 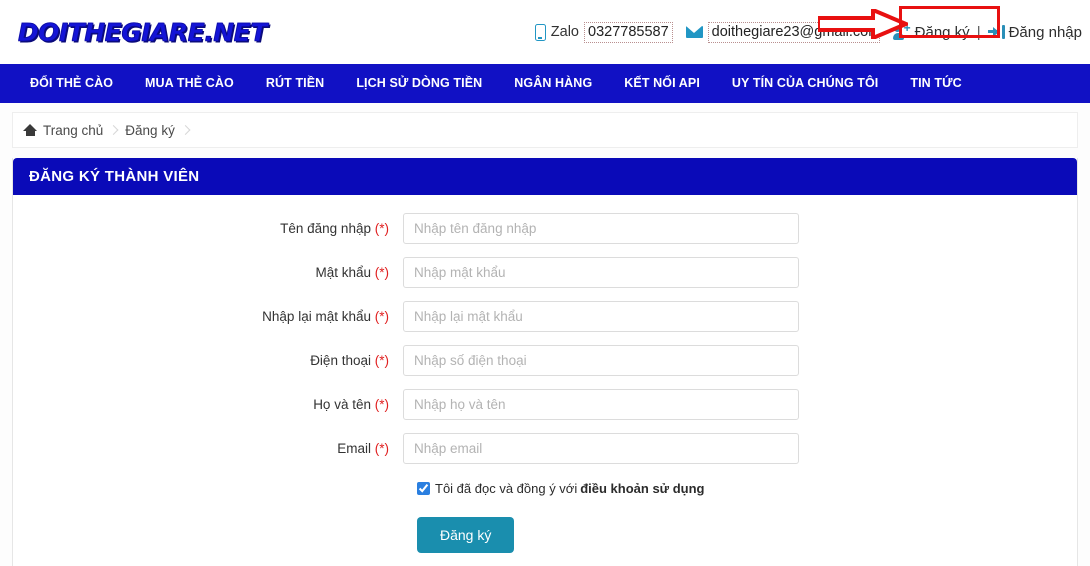 What do you see at coordinates (325, 228) in the screenshot?
I see `label-username-text: Tên đăng nhập` at bounding box center [325, 228].